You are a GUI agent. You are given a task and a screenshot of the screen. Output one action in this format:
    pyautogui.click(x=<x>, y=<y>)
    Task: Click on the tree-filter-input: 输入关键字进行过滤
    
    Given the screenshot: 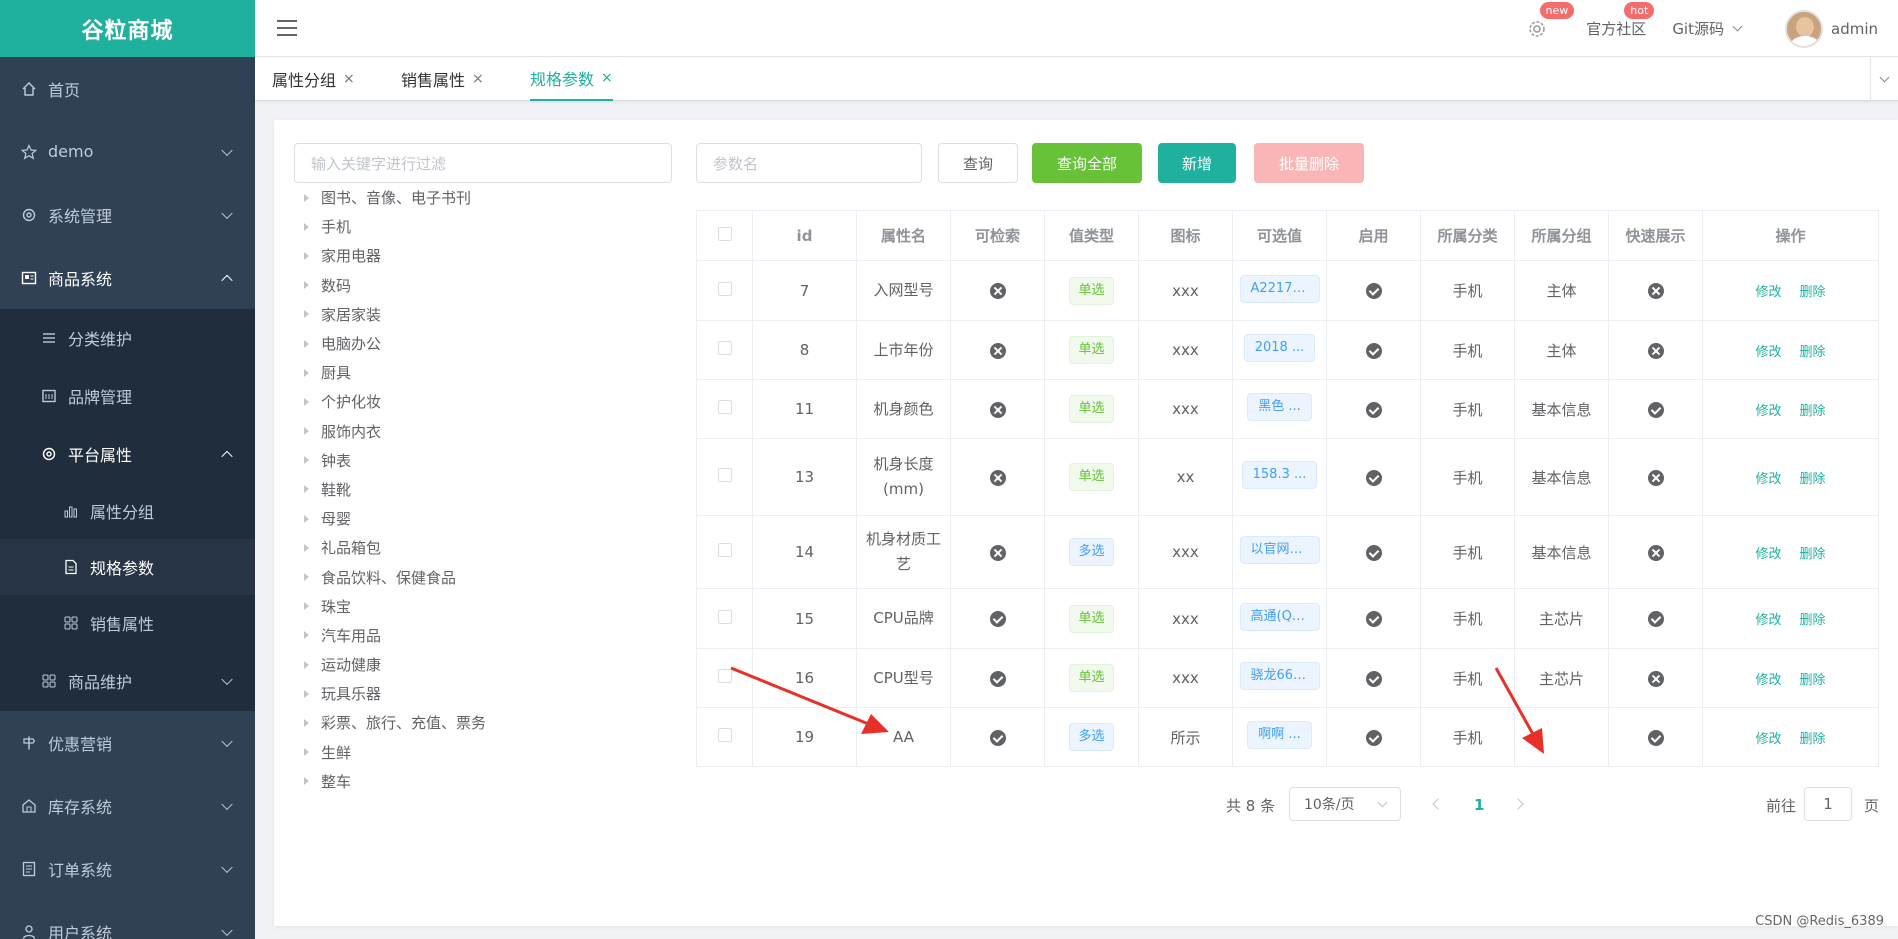 What is the action you would take?
    pyautogui.click(x=483, y=163)
    